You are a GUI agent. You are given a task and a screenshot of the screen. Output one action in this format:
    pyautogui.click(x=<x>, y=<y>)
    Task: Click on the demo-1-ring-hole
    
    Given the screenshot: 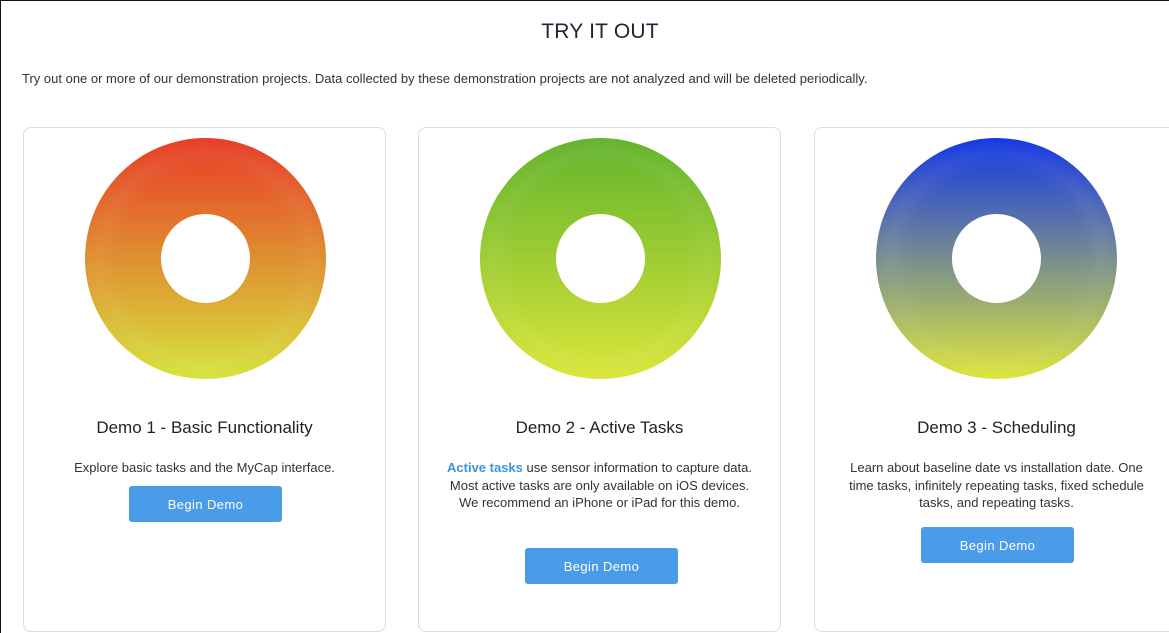 What is the action you would take?
    pyautogui.click(x=205, y=258)
    